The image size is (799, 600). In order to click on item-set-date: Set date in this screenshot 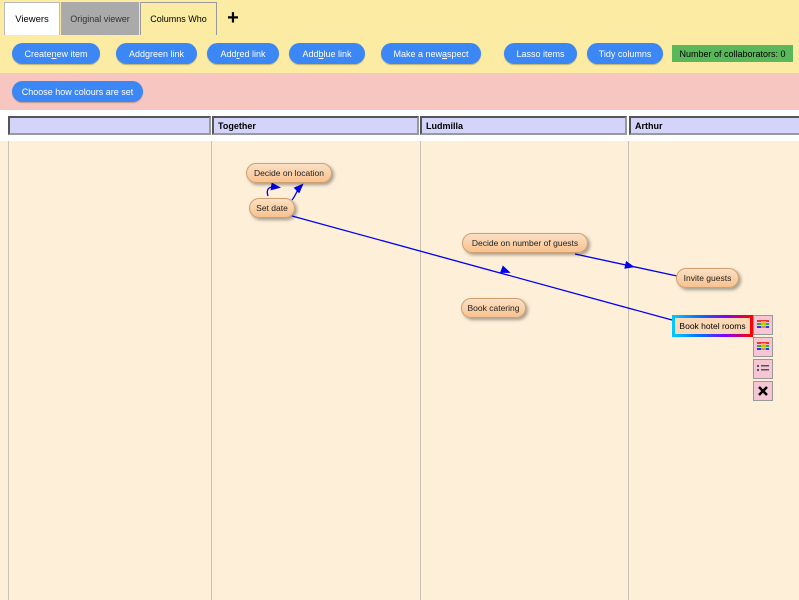, I will do `click(272, 208)`.